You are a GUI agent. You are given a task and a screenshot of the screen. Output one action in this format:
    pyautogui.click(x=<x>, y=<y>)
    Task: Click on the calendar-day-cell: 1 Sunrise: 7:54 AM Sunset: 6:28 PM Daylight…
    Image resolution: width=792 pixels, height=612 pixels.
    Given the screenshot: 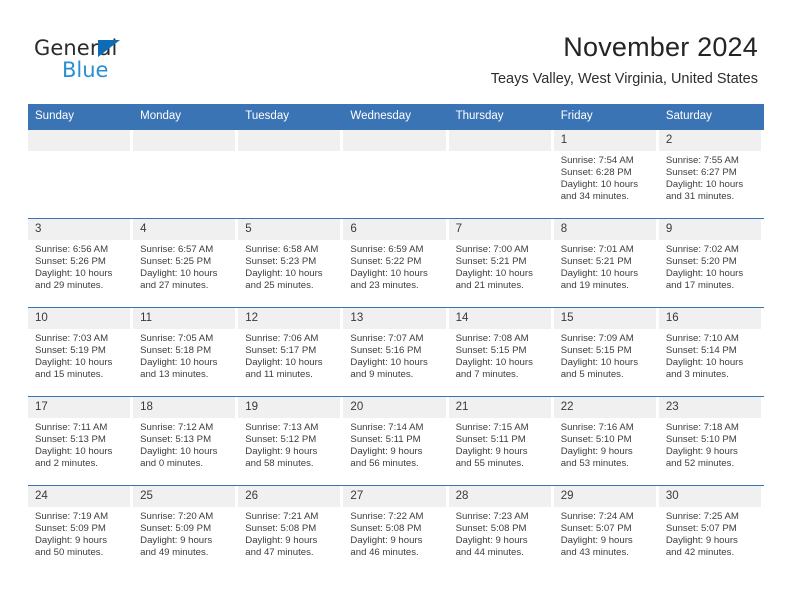 What is the action you would take?
    pyautogui.click(x=606, y=174)
    